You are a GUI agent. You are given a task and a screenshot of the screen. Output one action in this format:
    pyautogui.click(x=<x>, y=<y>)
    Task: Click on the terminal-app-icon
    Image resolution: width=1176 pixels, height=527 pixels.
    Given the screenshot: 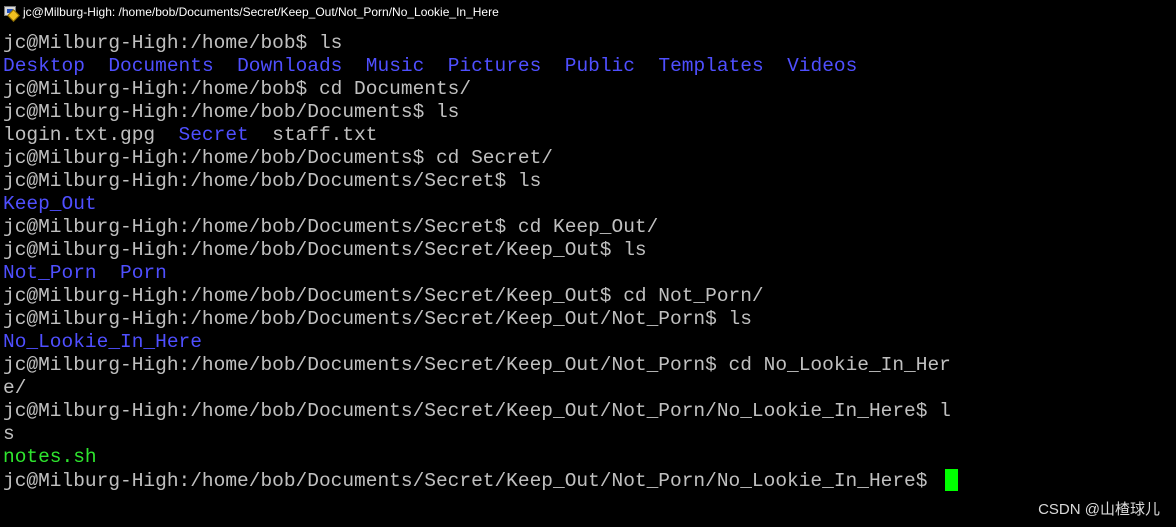 What is the action you would take?
    pyautogui.click(x=11, y=13)
    